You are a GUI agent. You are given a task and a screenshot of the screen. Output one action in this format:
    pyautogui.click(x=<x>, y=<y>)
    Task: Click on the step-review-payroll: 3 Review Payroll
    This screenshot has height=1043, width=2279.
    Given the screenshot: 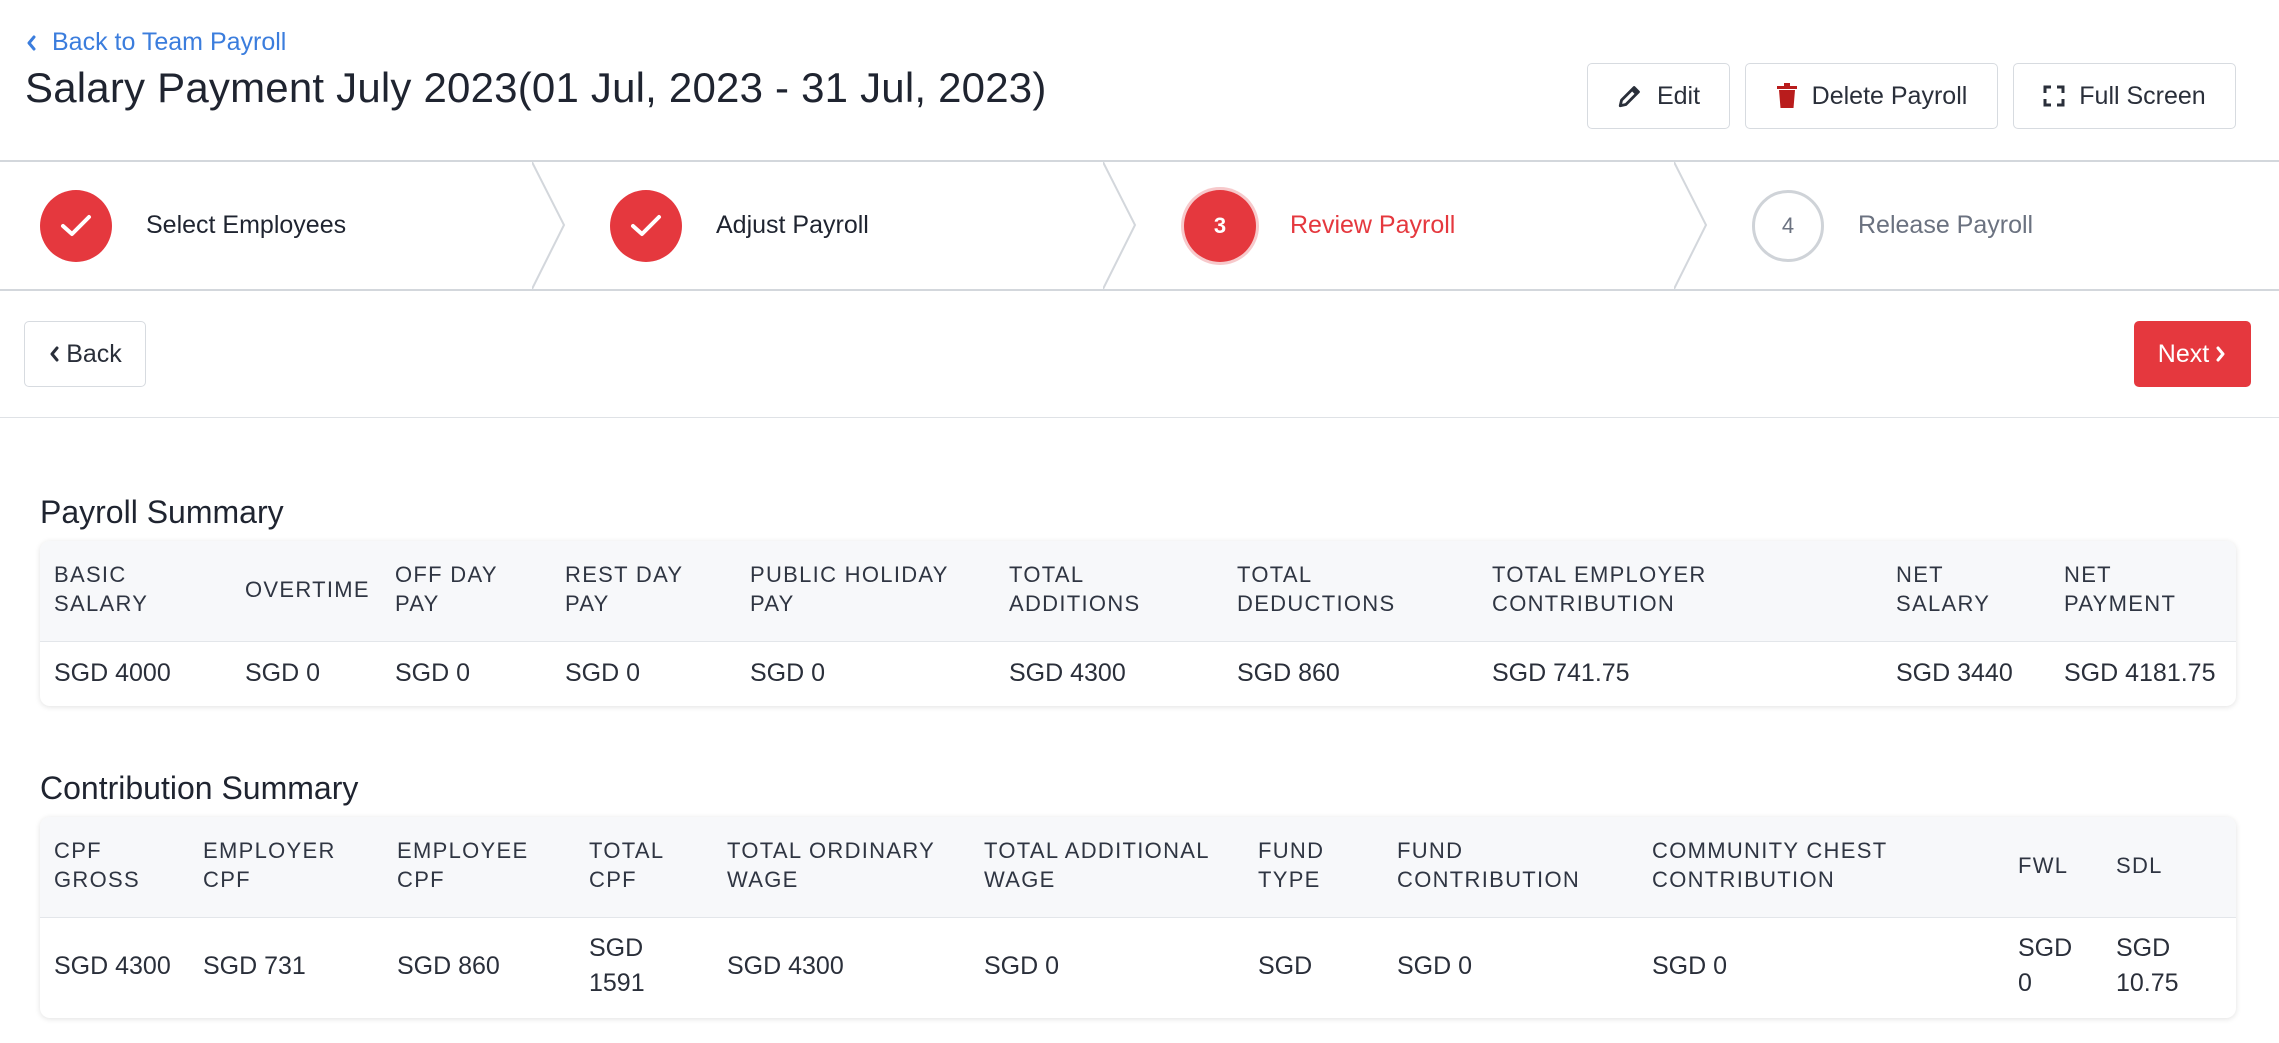 What is the action you would take?
    pyautogui.click(x=1319, y=225)
    